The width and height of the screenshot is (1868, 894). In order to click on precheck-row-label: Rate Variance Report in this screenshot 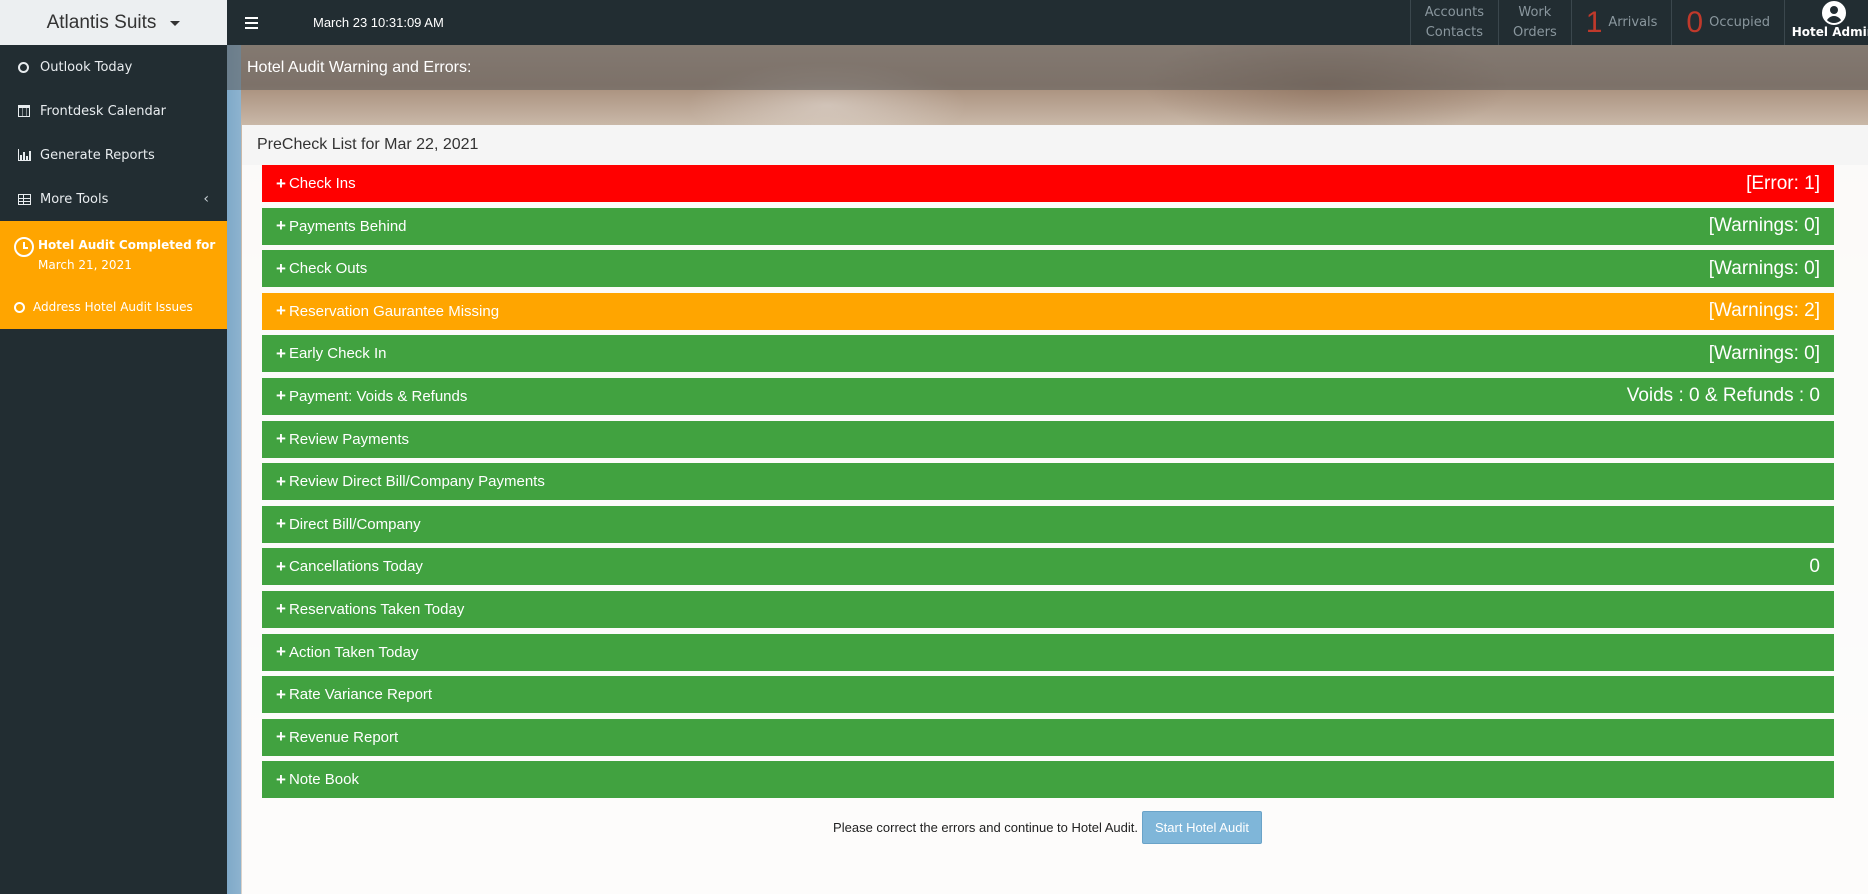, I will do `click(360, 695)`.